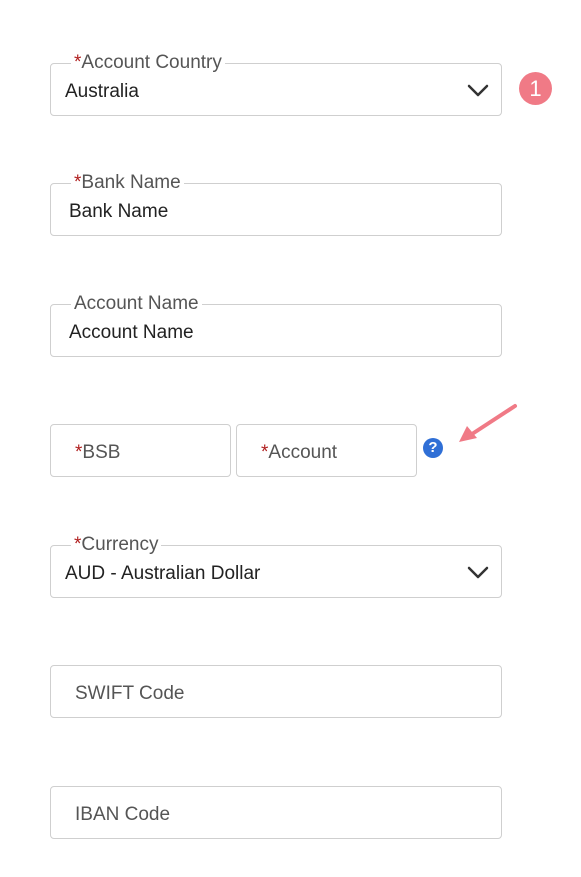  What do you see at coordinates (130, 693) in the screenshot?
I see `swift-code-placeholder: SWIFT Code` at bounding box center [130, 693].